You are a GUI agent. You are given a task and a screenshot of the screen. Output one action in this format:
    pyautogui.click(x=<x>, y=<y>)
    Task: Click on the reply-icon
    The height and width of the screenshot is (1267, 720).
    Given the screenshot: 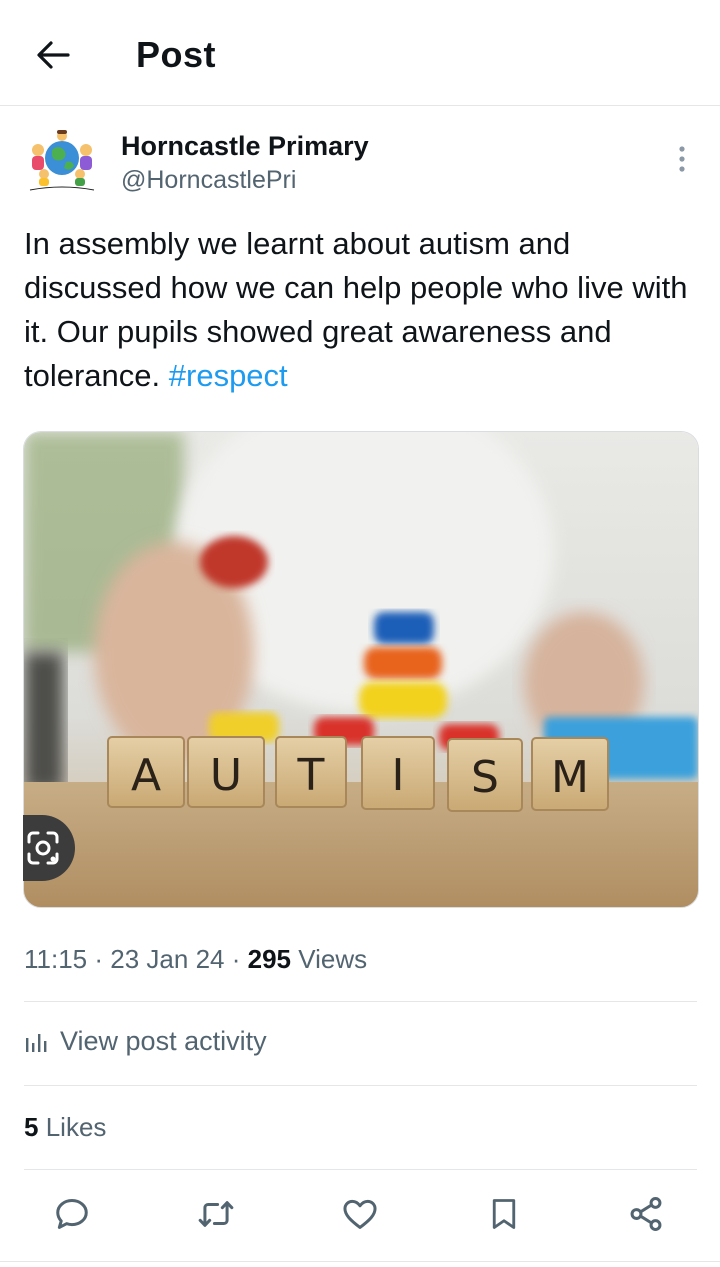 What is the action you would take?
    pyautogui.click(x=72, y=1214)
    